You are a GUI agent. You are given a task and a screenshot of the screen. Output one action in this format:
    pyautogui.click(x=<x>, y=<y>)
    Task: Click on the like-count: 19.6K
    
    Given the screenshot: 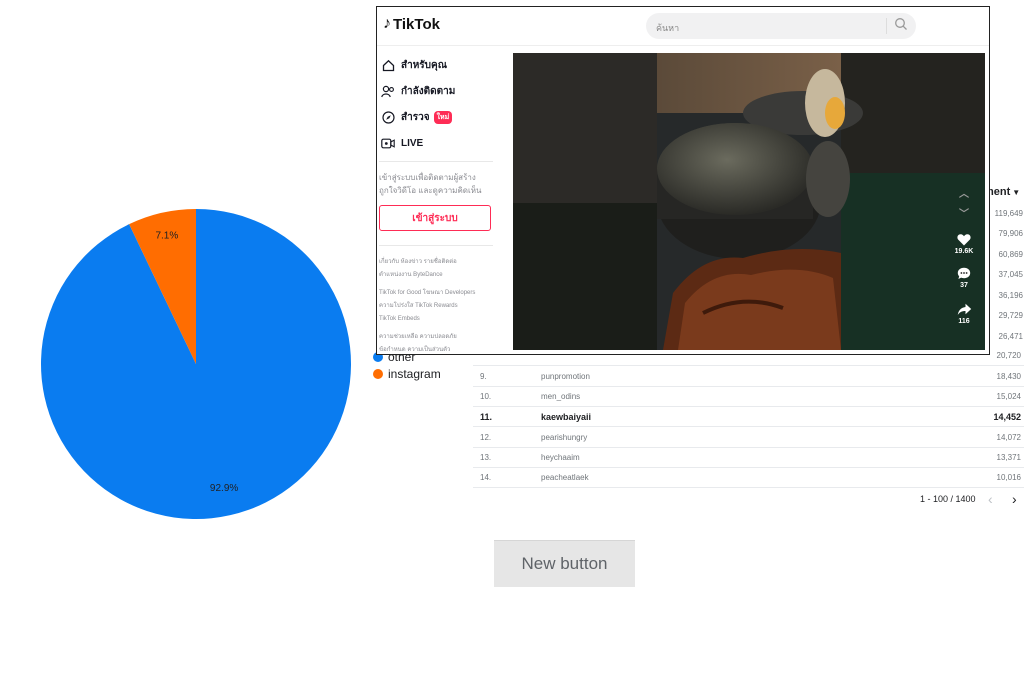 What is the action you would take?
    pyautogui.click(x=964, y=251)
    